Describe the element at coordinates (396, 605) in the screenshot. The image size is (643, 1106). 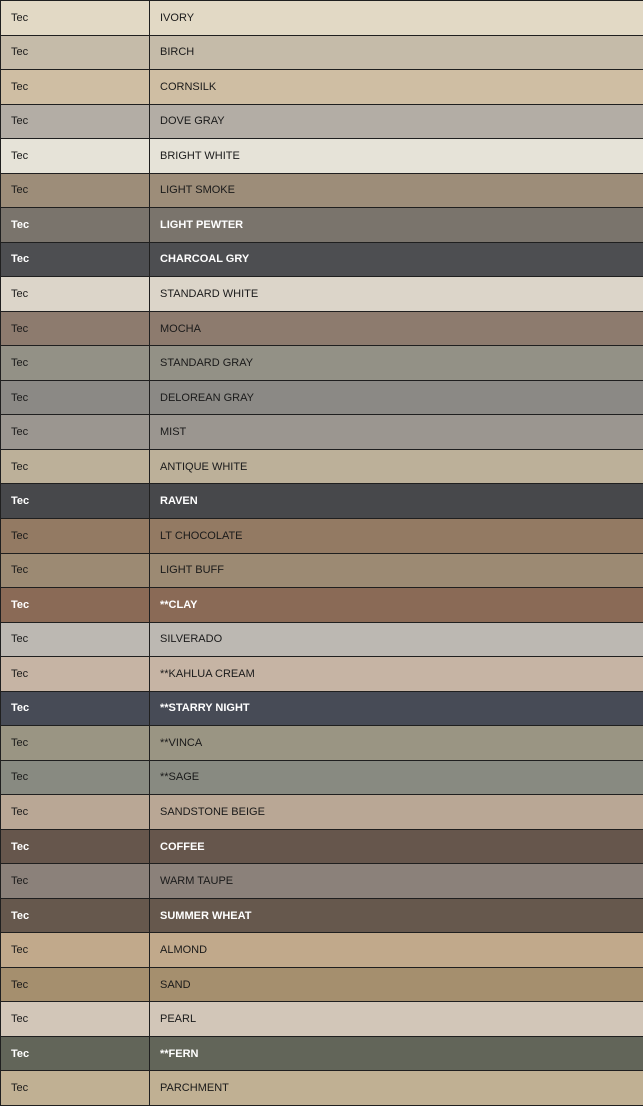
I see `color-name-cell: **CLAY` at that location.